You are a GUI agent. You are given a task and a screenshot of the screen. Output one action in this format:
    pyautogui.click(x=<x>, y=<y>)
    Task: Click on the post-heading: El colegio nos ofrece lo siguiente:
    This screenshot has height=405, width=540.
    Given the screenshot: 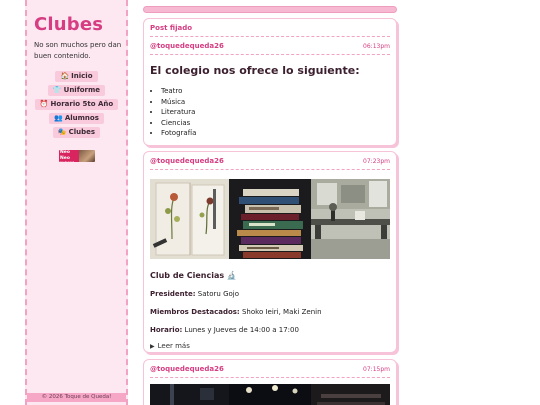 What is the action you would take?
    pyautogui.click(x=255, y=70)
    